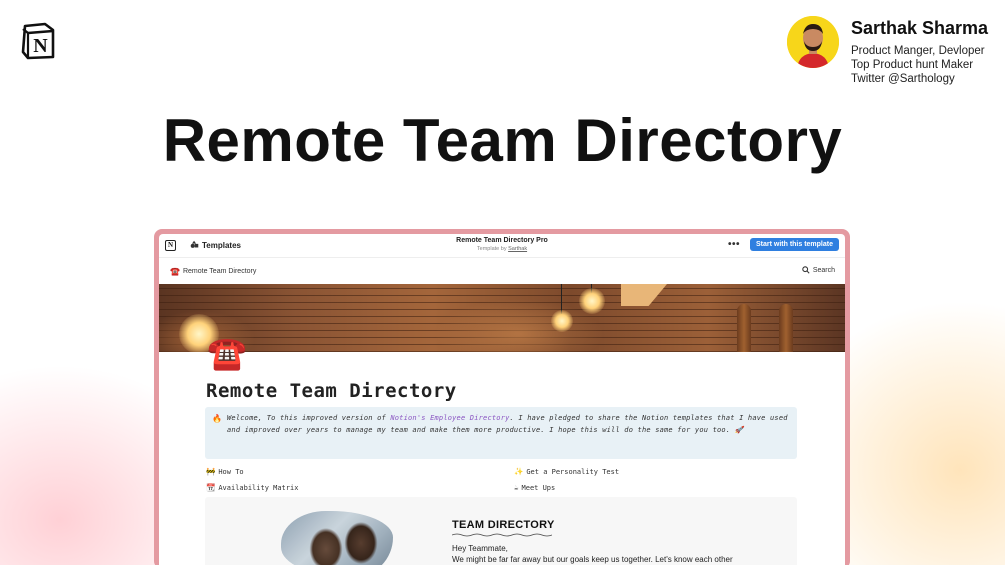 The width and height of the screenshot is (1005, 565). Describe the element at coordinates (217, 418) in the screenshot. I see `fire-icon: 🔥` at that location.